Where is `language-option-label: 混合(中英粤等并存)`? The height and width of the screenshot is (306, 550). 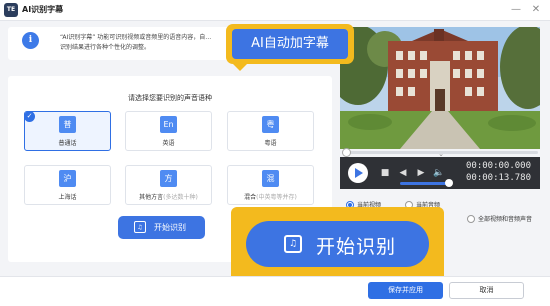
language-option-label: 混合(中英粤等并存) is located at coordinates (270, 197).